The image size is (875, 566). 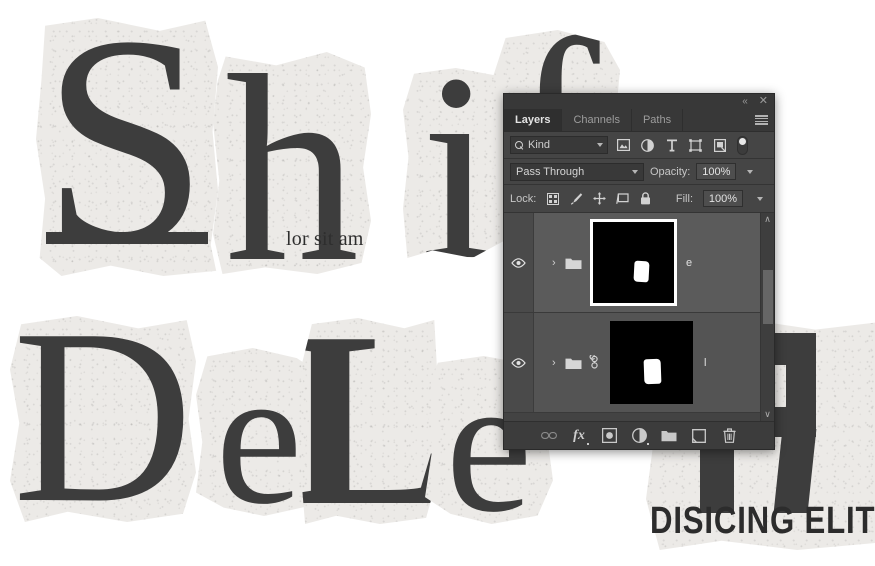 I want to click on layer-name-label: e, so click(x=689, y=263).